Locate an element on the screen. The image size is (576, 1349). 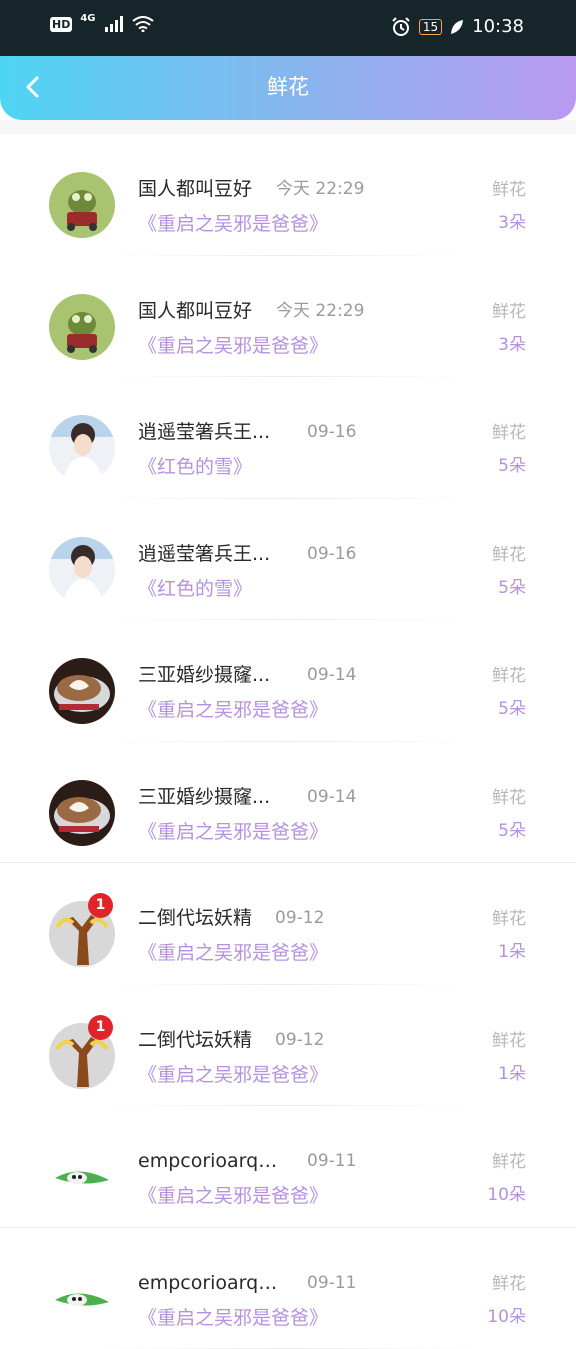
battery-level: 15 is located at coordinates (430, 27).